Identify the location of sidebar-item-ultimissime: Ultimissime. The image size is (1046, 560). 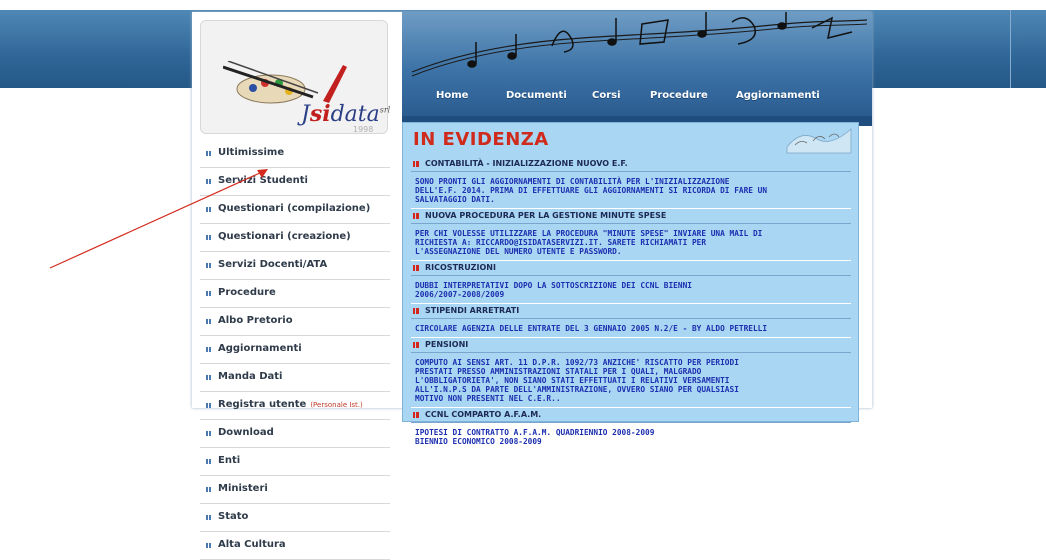
(295, 154).